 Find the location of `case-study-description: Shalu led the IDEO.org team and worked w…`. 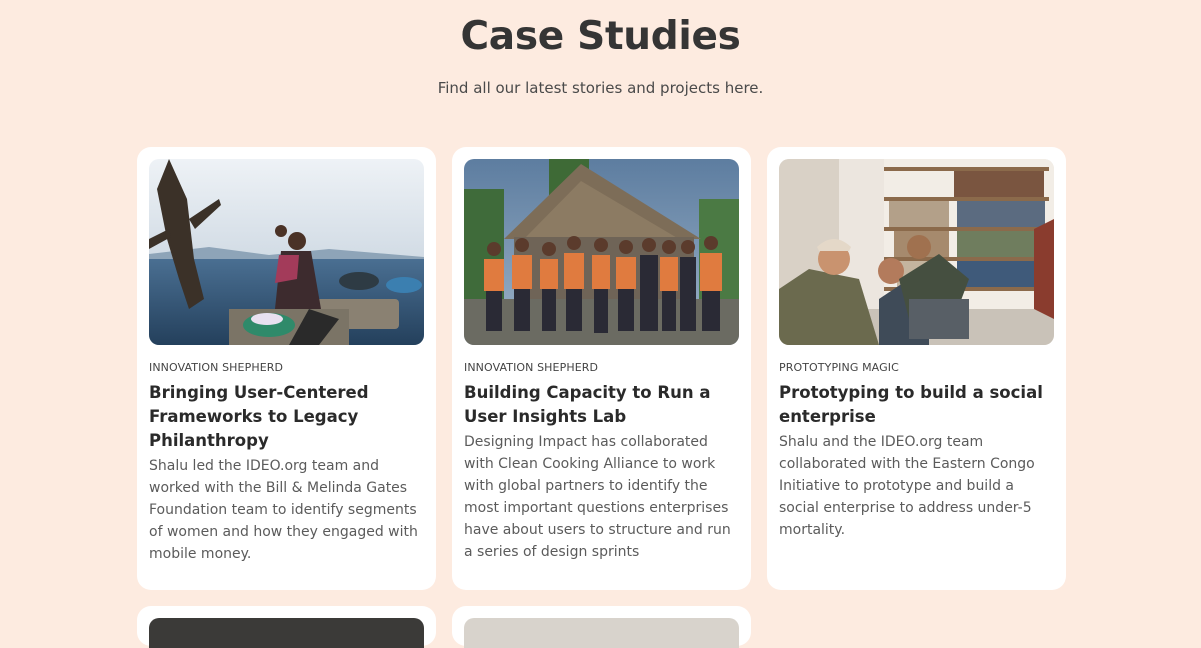

case-study-description: Shalu led the IDEO.org team and worked w… is located at coordinates (283, 510).